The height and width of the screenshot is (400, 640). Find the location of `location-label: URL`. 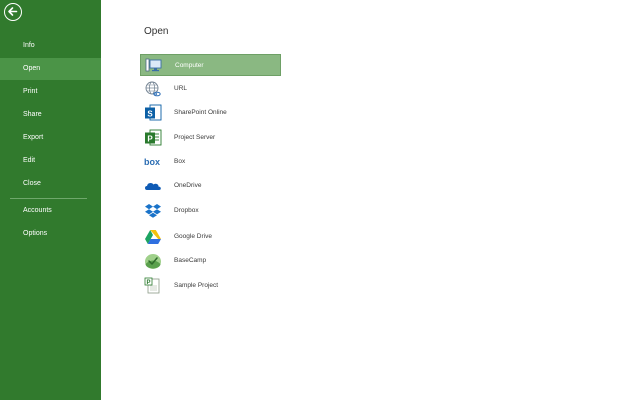

location-label: URL is located at coordinates (181, 88).